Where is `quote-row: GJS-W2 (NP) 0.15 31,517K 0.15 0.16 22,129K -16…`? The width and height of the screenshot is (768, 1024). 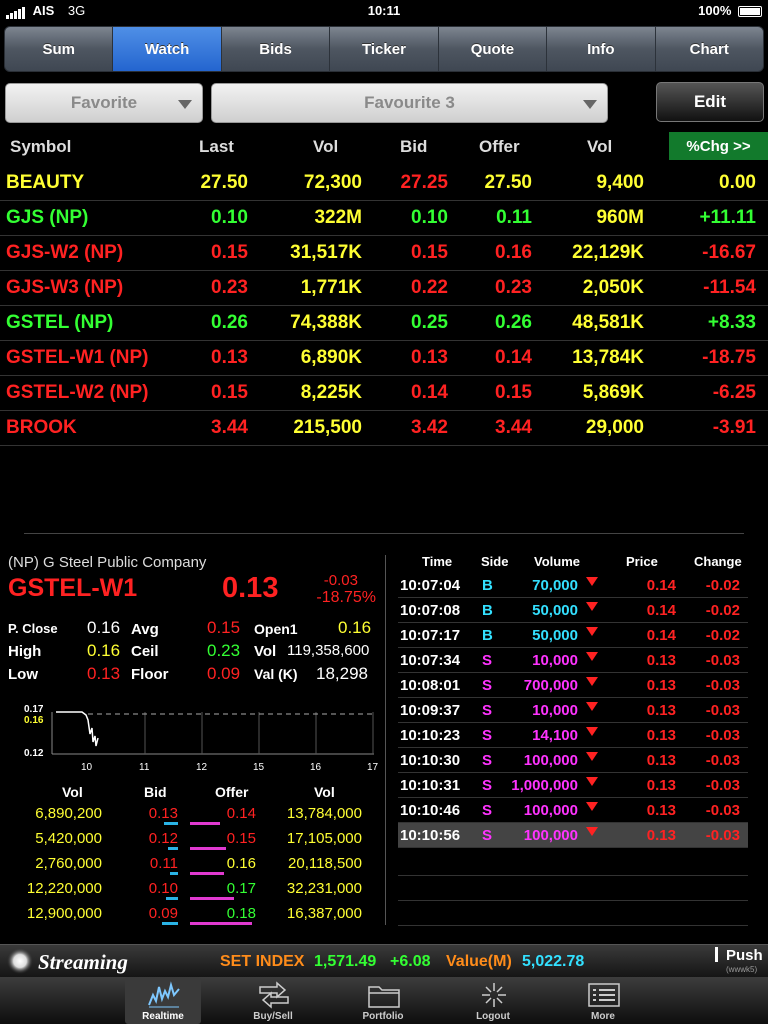
quote-row: GJS-W2 (NP) 0.15 31,517K 0.15 0.16 22,129K -16… is located at coordinates (384, 253).